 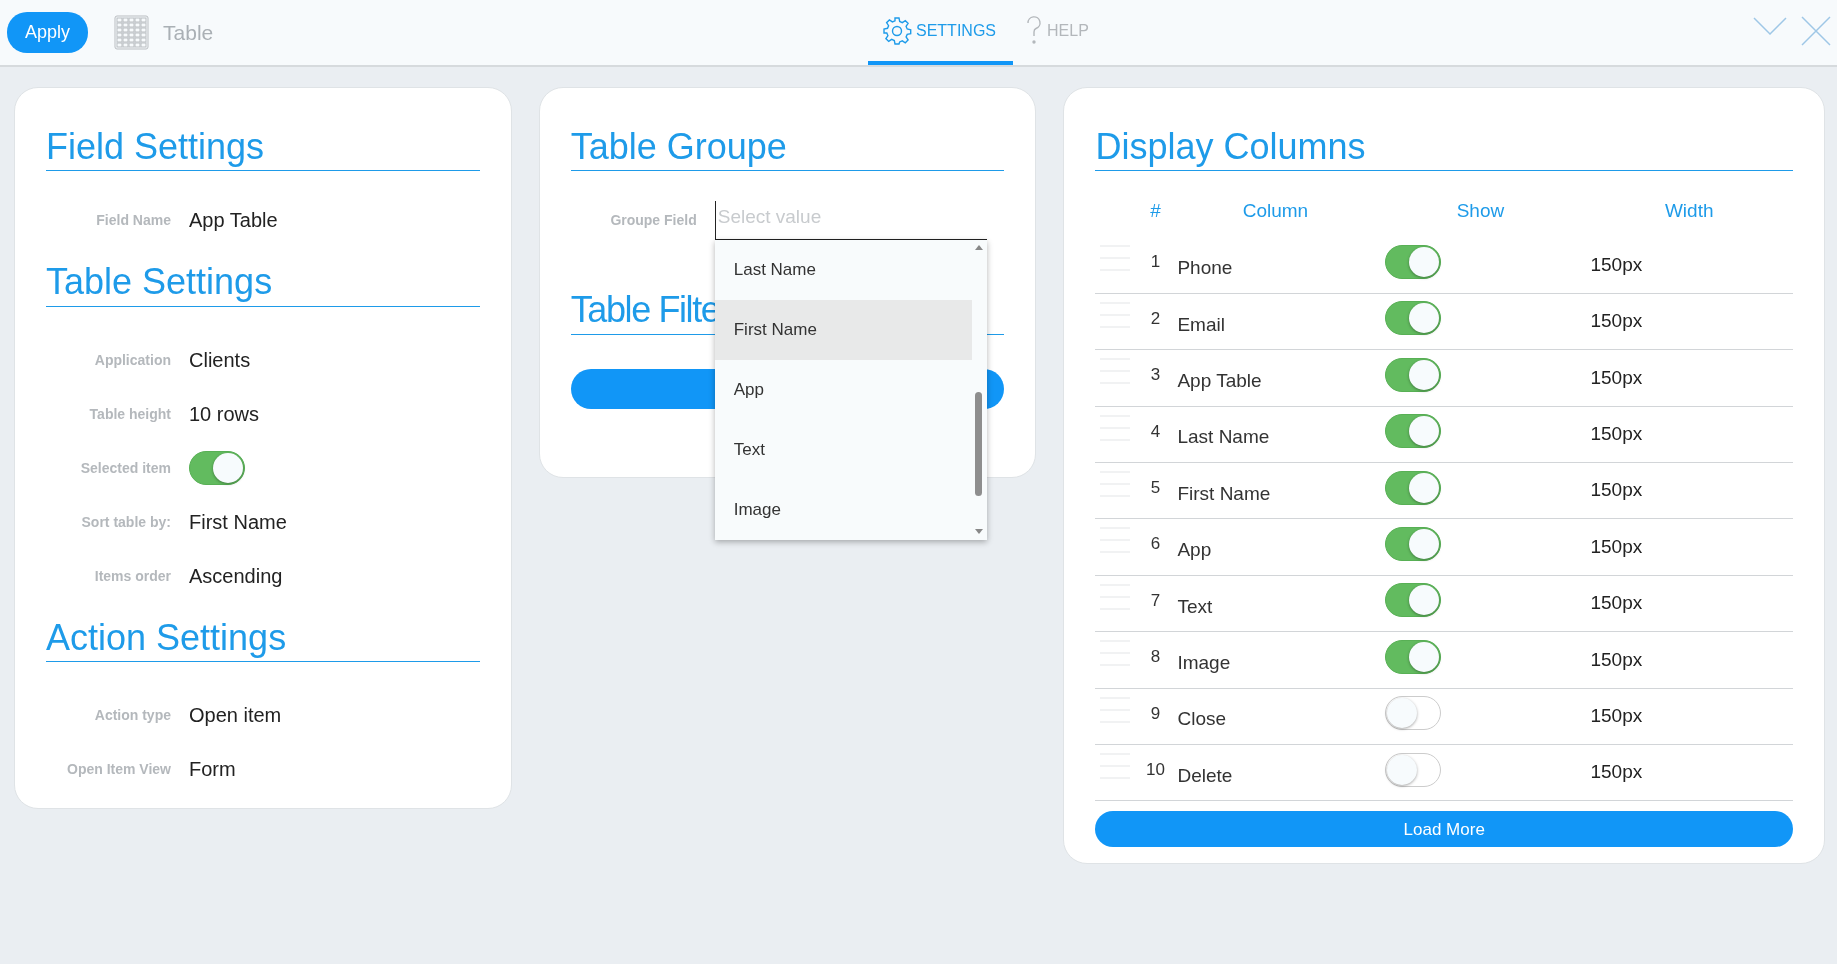 What do you see at coordinates (1155, 211) in the screenshot?
I see `column-header: #` at bounding box center [1155, 211].